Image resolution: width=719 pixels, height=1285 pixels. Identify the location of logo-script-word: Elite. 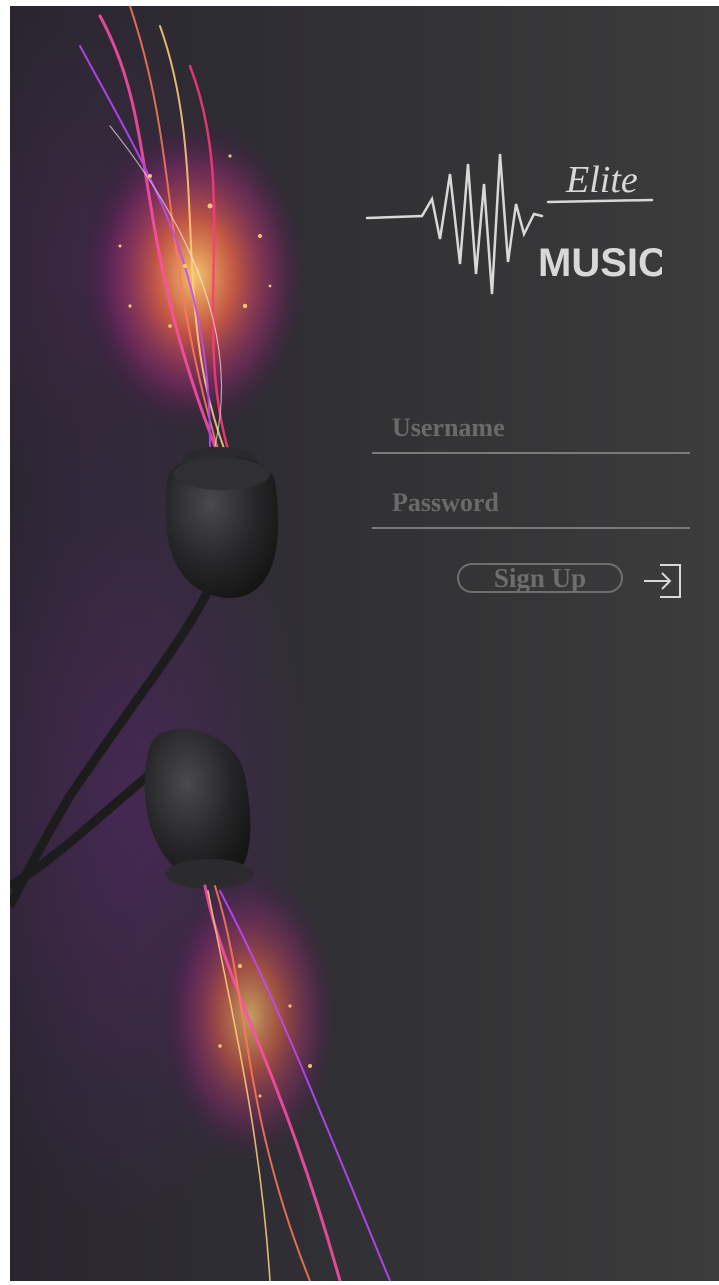
(601, 180).